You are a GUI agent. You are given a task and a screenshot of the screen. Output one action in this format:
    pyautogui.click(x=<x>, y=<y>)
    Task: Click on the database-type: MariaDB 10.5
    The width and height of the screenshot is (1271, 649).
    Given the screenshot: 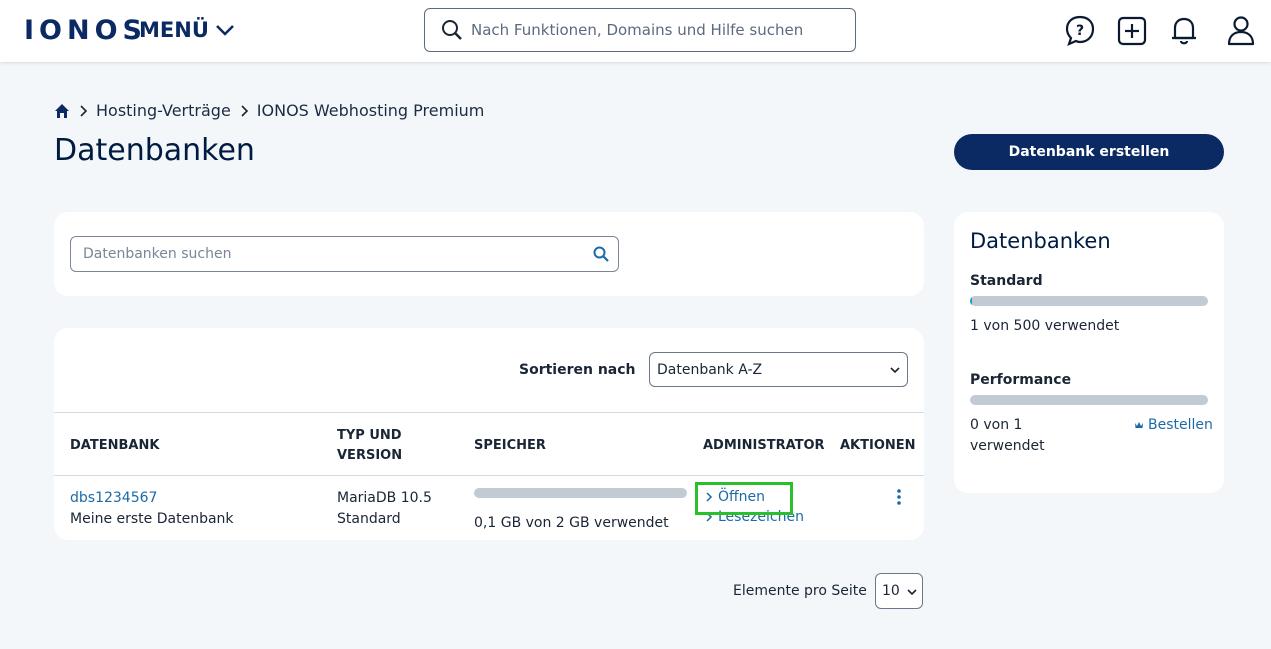 What is the action you would take?
    pyautogui.click(x=384, y=498)
    